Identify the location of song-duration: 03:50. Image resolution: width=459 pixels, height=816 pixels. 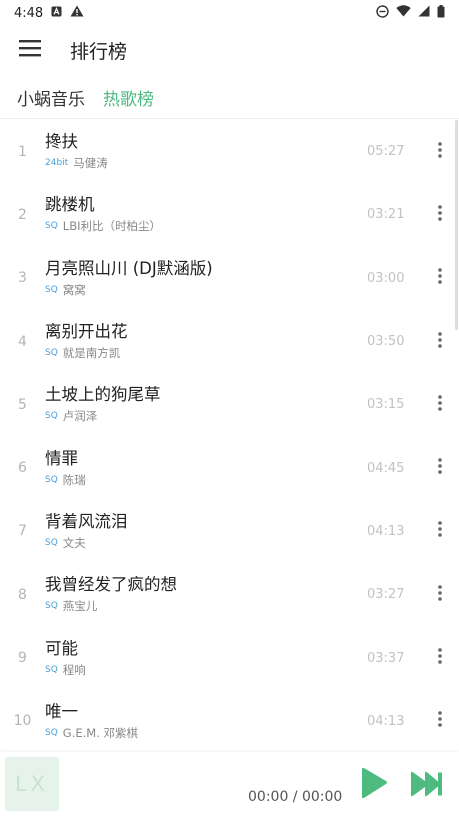
(386, 342).